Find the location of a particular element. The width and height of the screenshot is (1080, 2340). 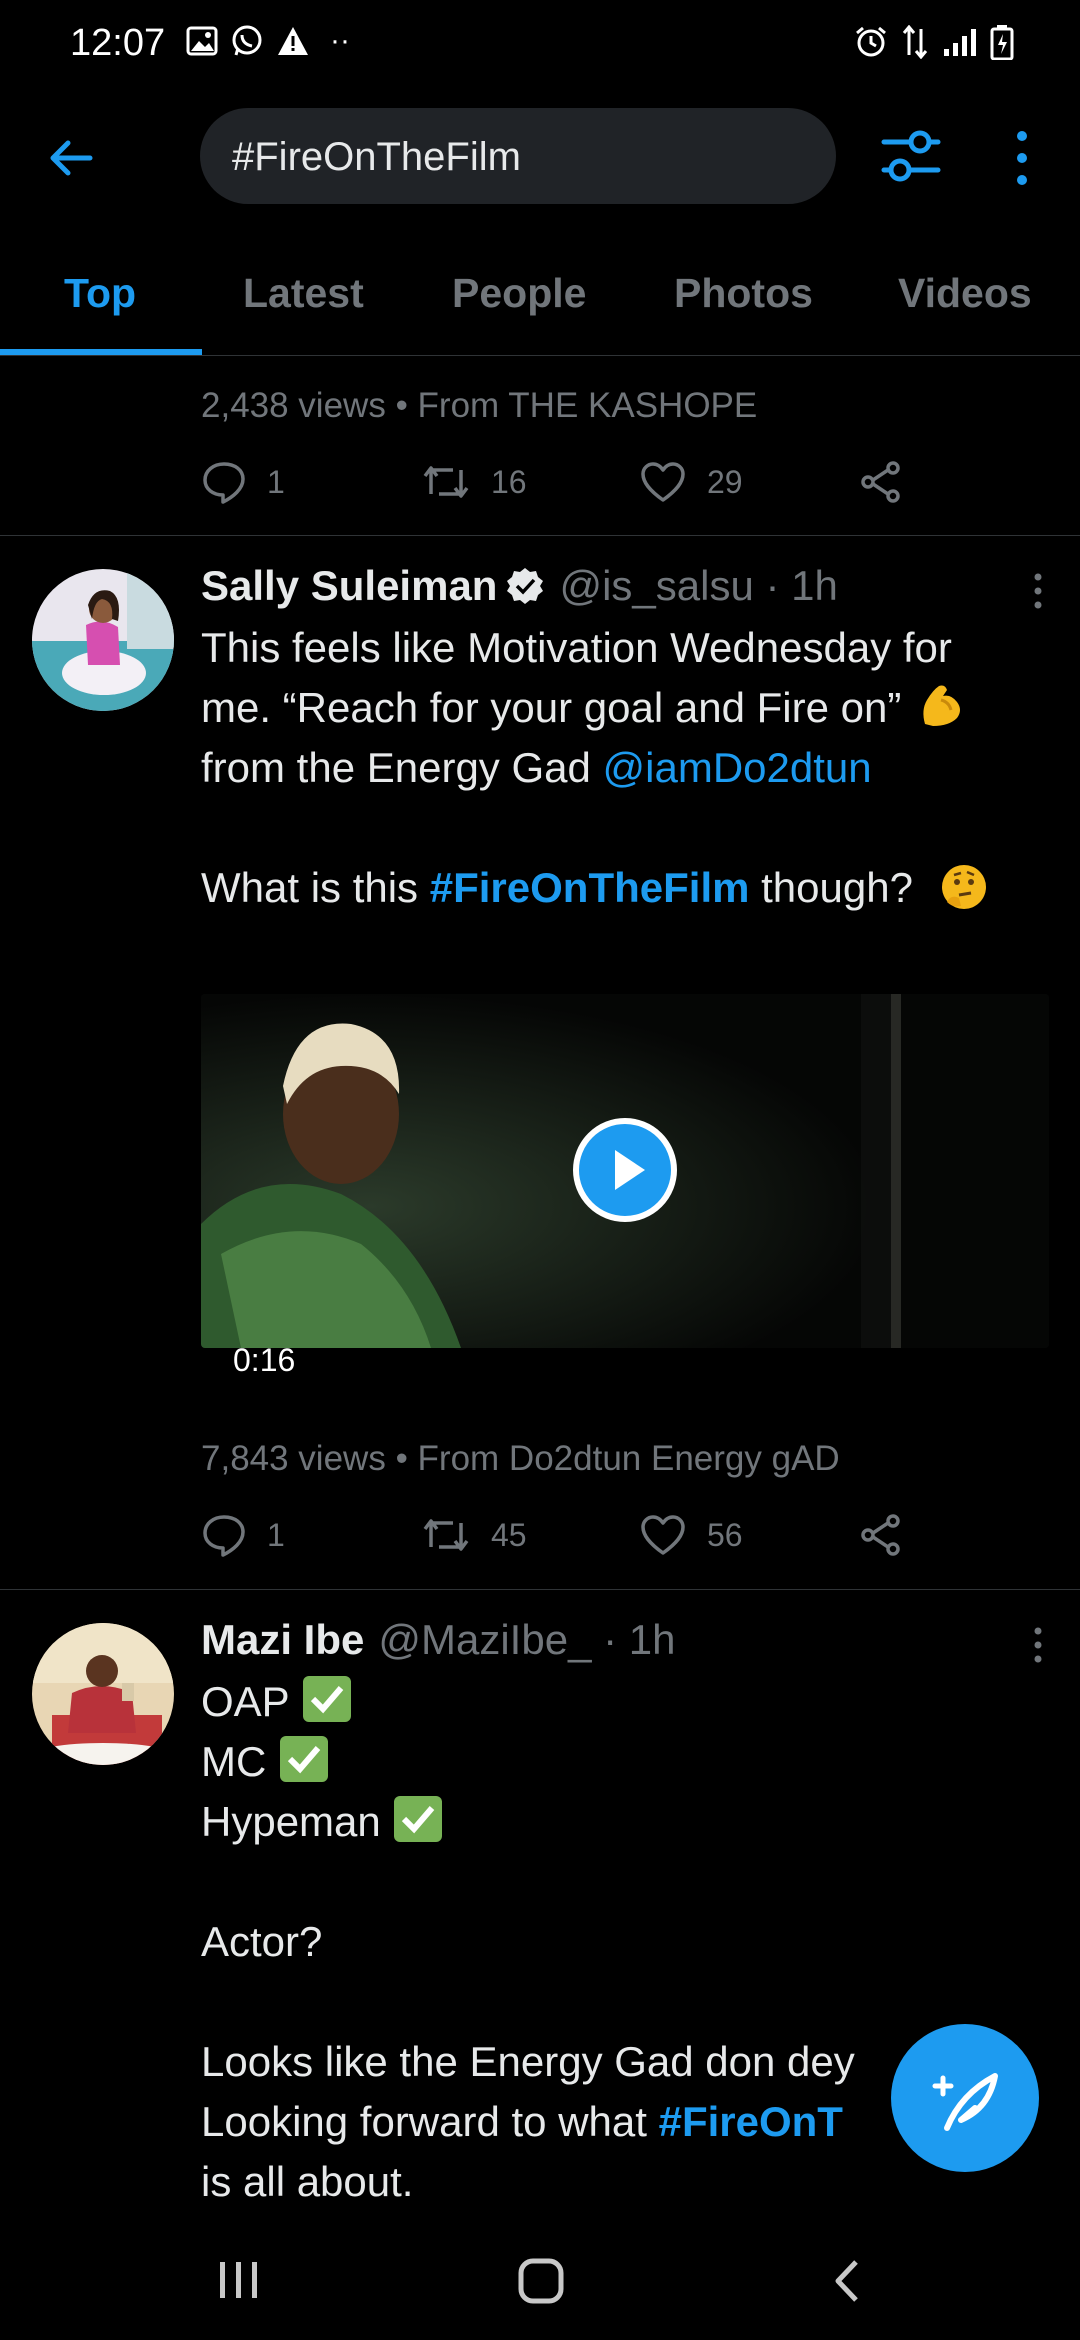

retweet-count: 16 is located at coordinates (509, 481).